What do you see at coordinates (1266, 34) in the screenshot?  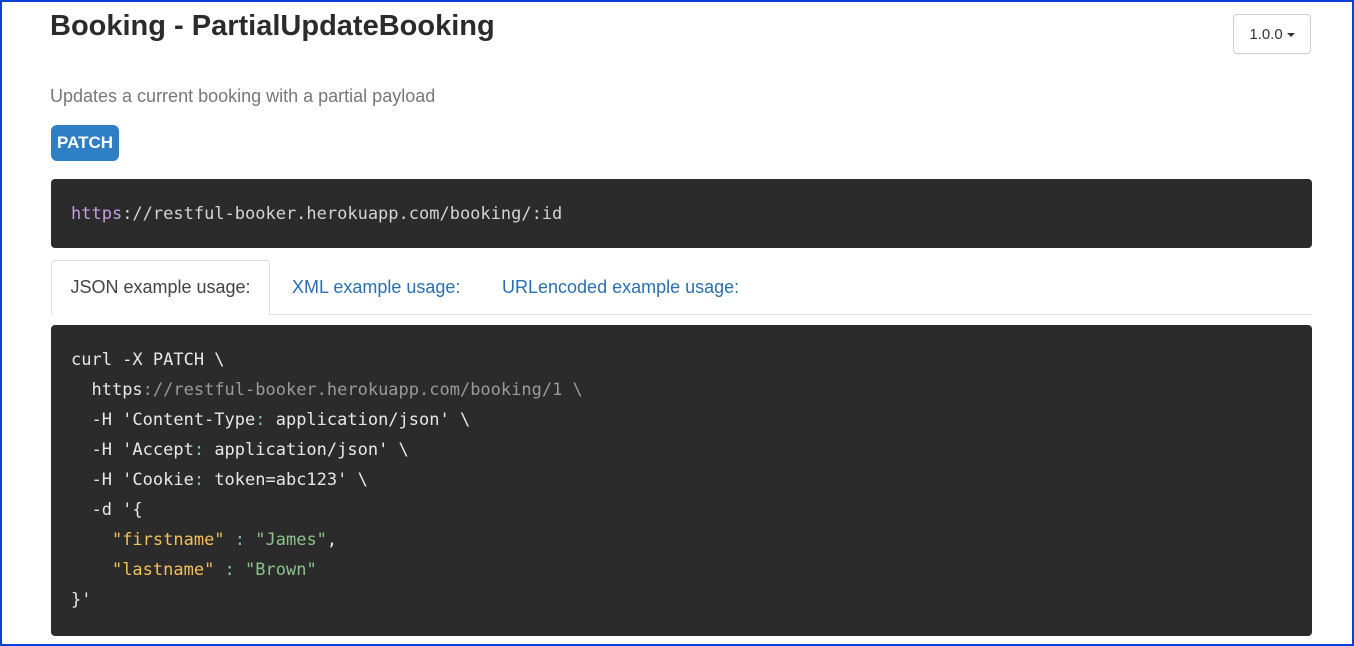 I see `version-label: 1.0.0` at bounding box center [1266, 34].